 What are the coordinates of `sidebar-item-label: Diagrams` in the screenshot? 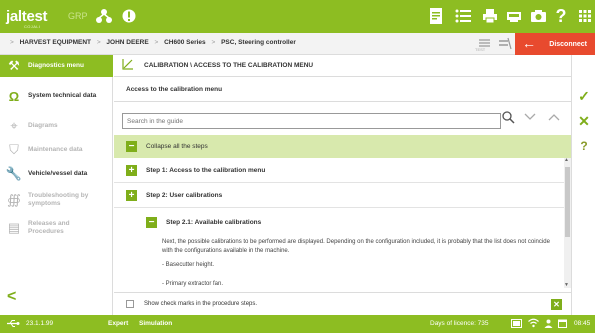 It's located at (43, 125).